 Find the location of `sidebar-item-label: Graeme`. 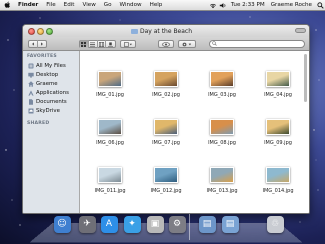

sidebar-item-label: Graeme is located at coordinates (47, 84).